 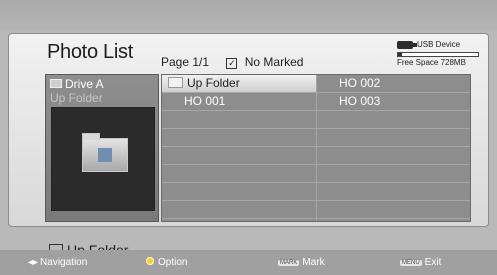 What do you see at coordinates (411, 263) in the screenshot?
I see `menu-key-icon: MENU` at bounding box center [411, 263].